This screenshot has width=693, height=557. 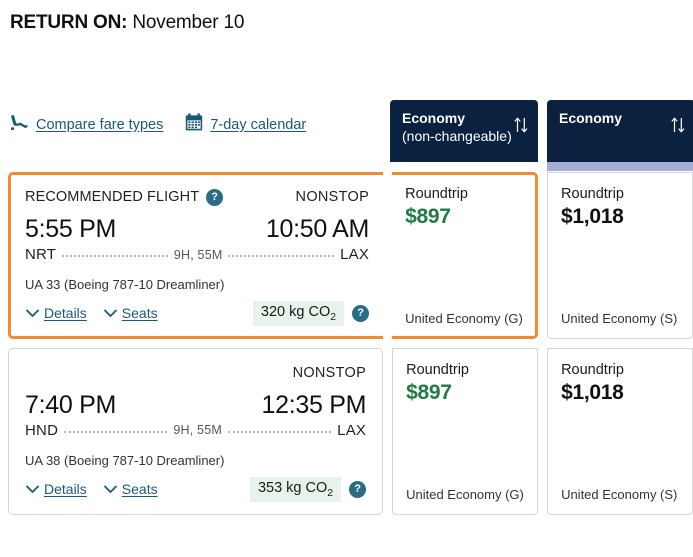 What do you see at coordinates (317, 229) in the screenshot?
I see `arrival-time: 10:50 AM` at bounding box center [317, 229].